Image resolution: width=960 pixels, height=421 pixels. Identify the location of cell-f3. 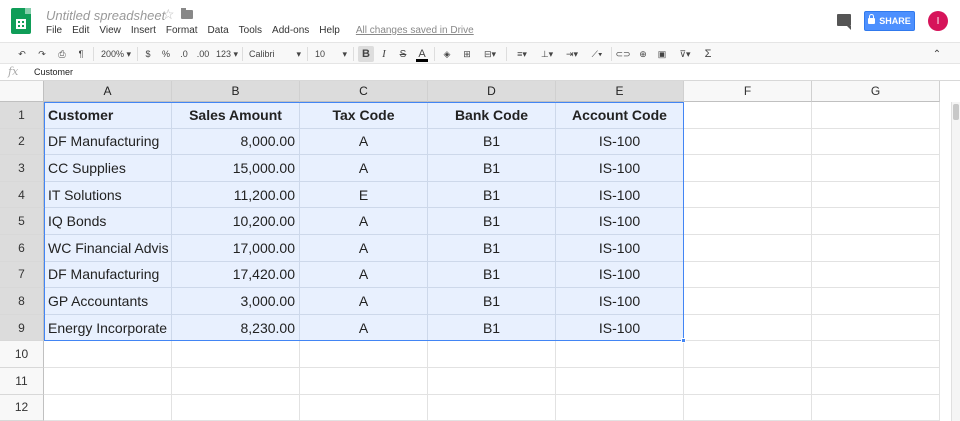
(748, 168).